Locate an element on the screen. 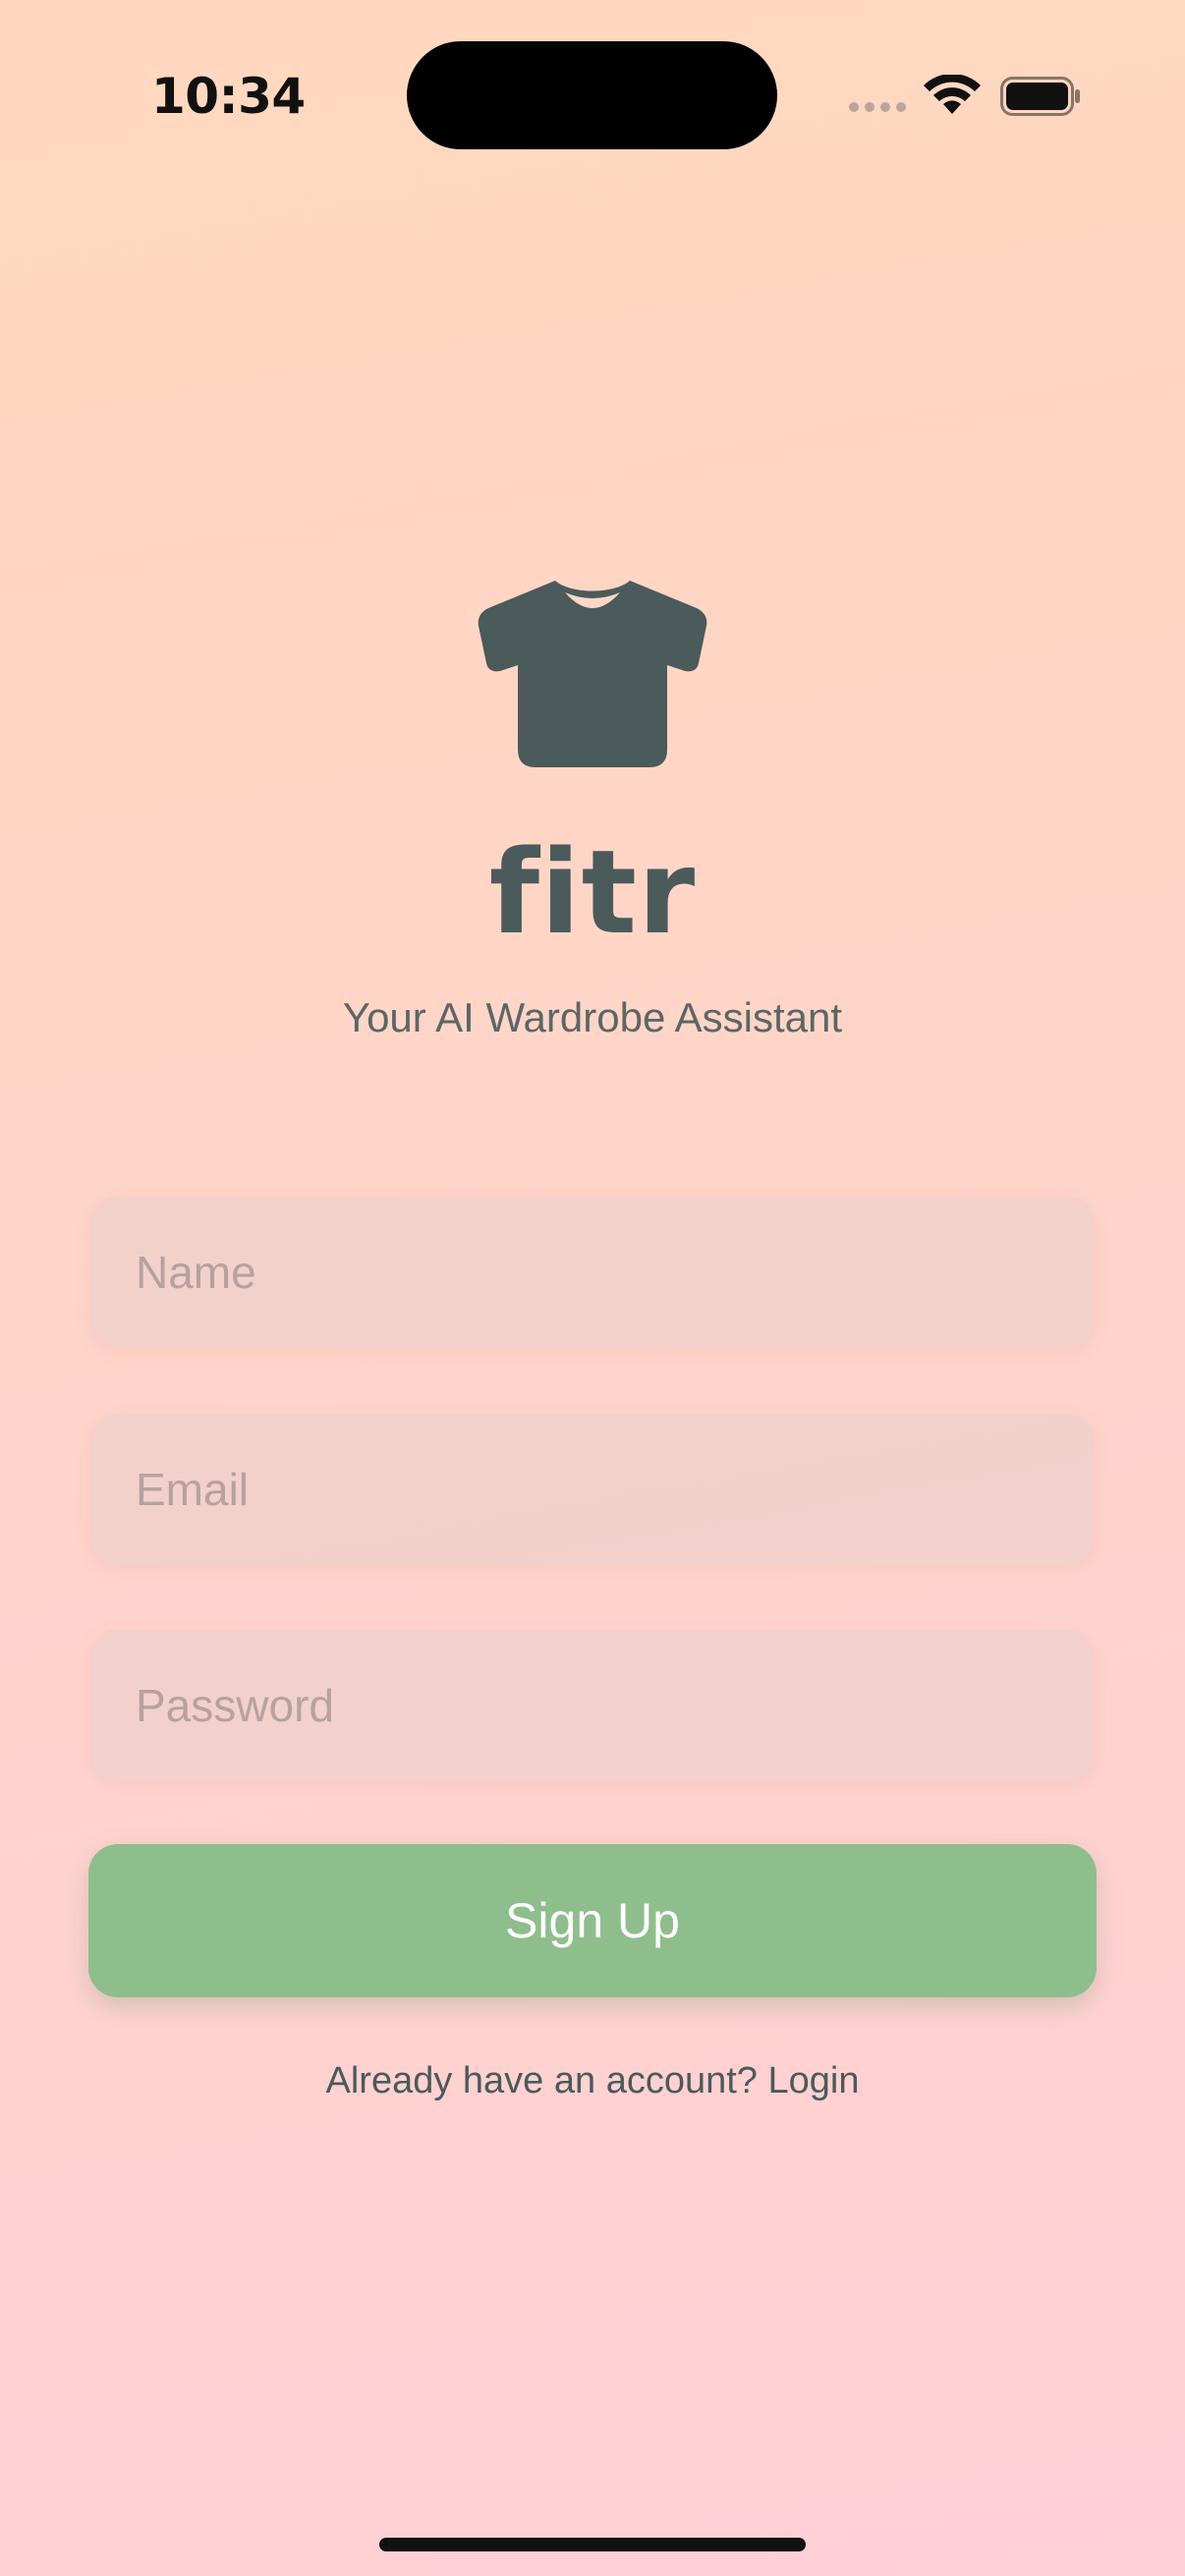 The height and width of the screenshot is (2576, 1185). name-field is located at coordinates (592, 1272).